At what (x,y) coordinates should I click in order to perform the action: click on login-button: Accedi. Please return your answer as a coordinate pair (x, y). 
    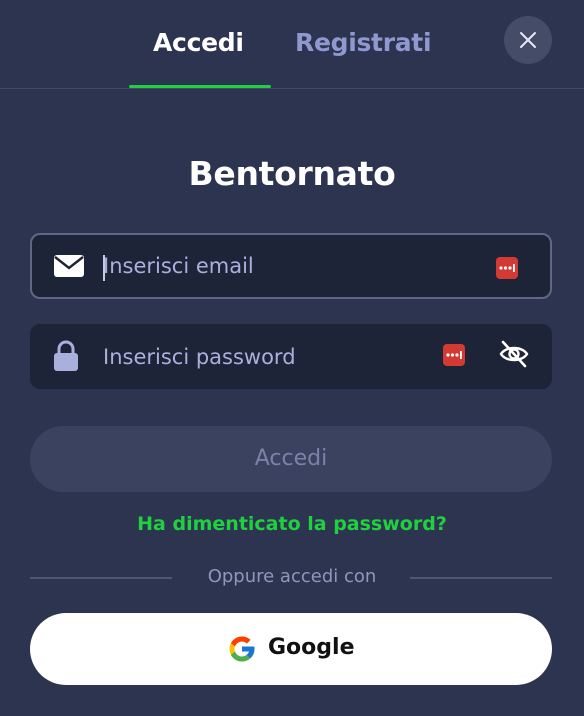
    Looking at the image, I should click on (291, 459).